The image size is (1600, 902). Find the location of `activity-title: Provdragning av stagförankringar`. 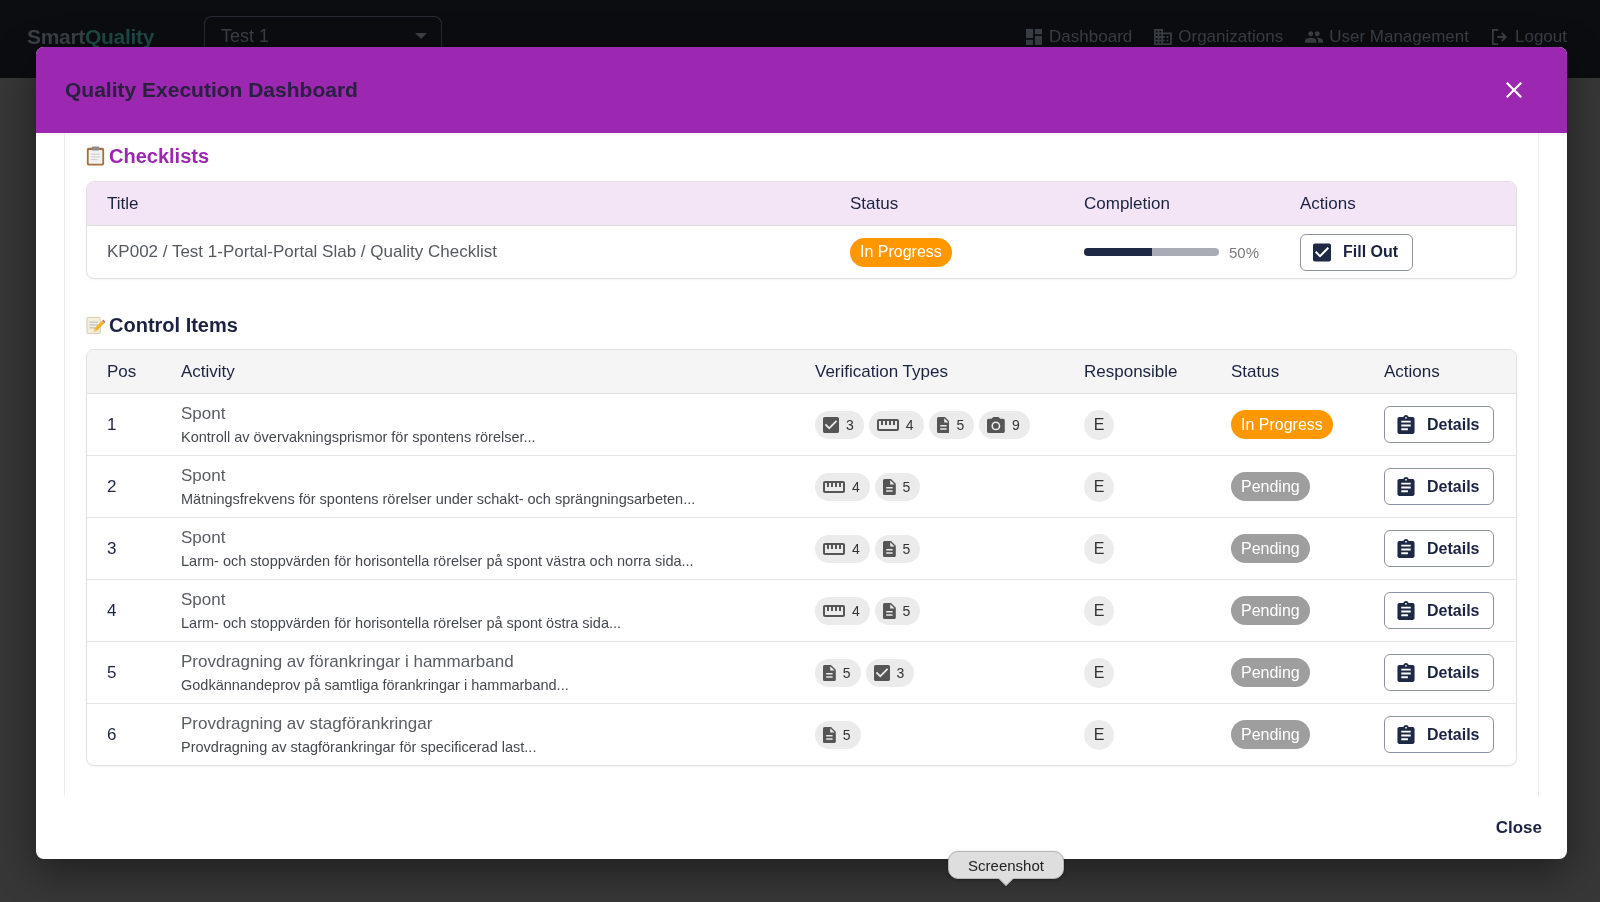

activity-title: Provdragning av stagförankringar is located at coordinates (307, 723).